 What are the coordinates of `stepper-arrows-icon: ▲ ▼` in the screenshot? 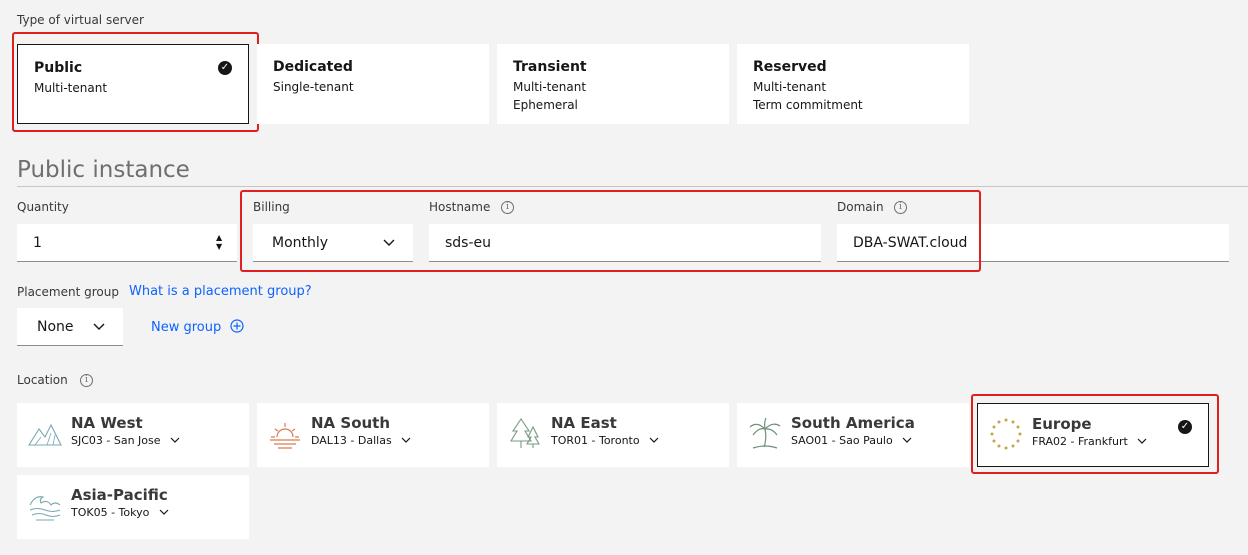 It's located at (219, 242).